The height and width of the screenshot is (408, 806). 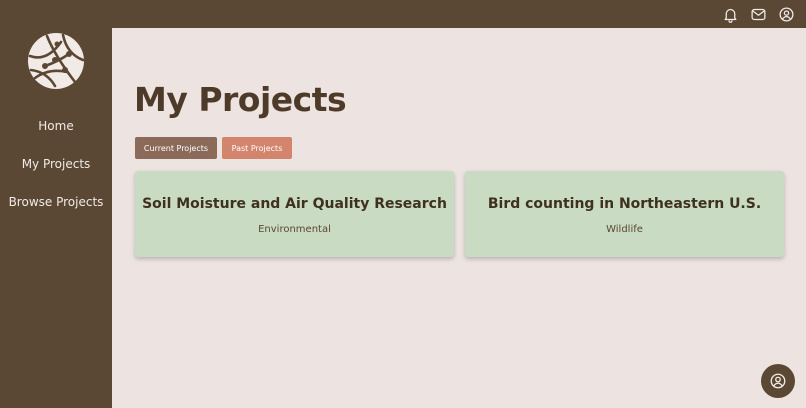 I want to click on sidebar: Home My Projects Browse Projects, so click(x=56, y=218).